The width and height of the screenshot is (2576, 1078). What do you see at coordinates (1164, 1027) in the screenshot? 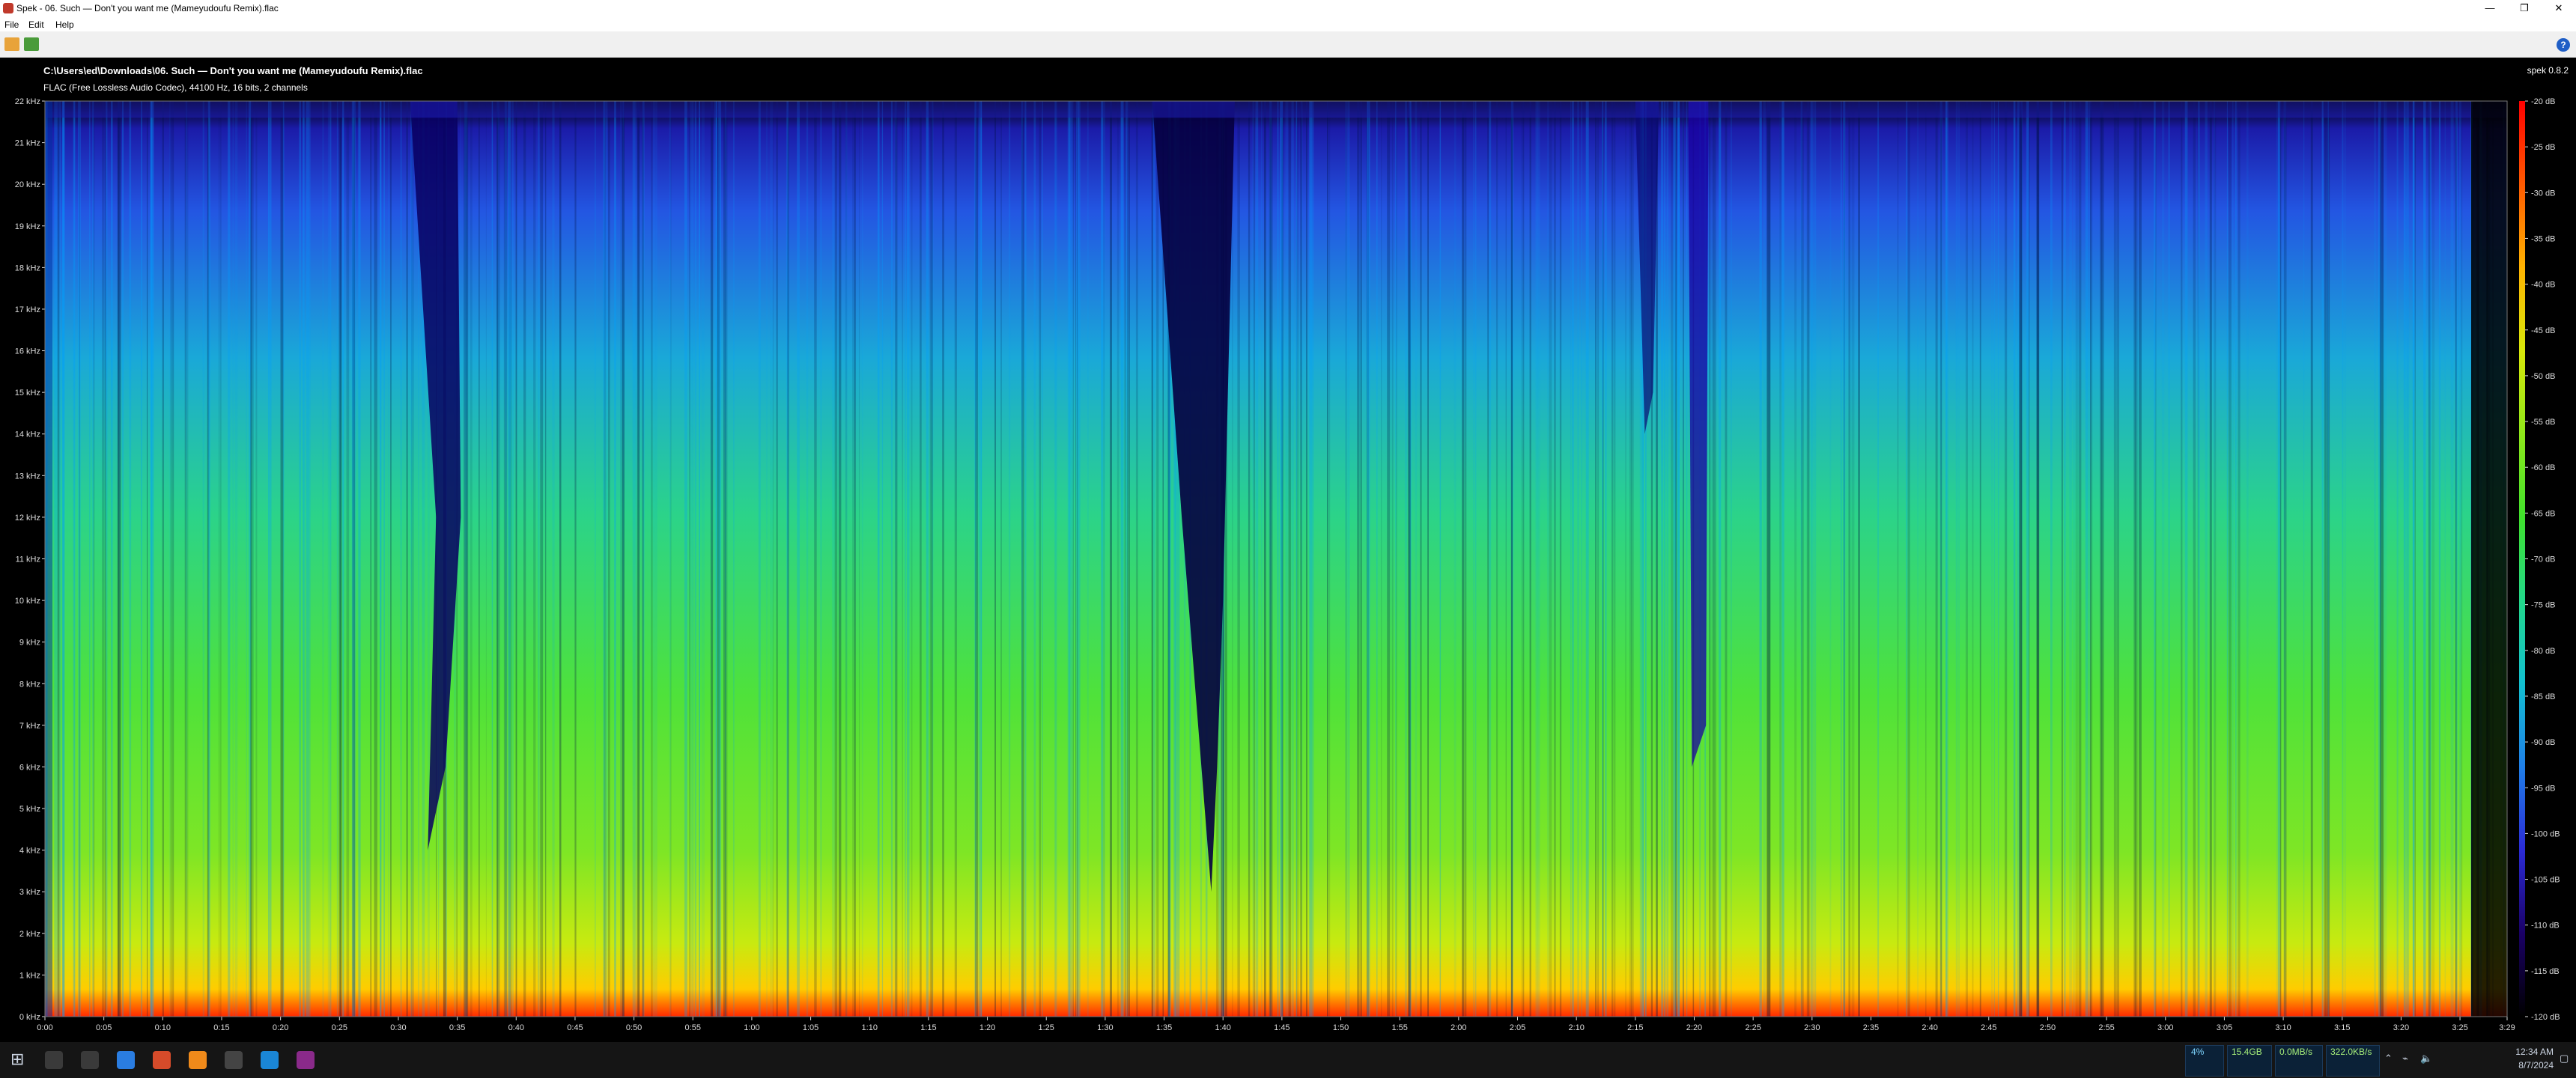
I see `time-tick-label: 1:35` at bounding box center [1164, 1027].